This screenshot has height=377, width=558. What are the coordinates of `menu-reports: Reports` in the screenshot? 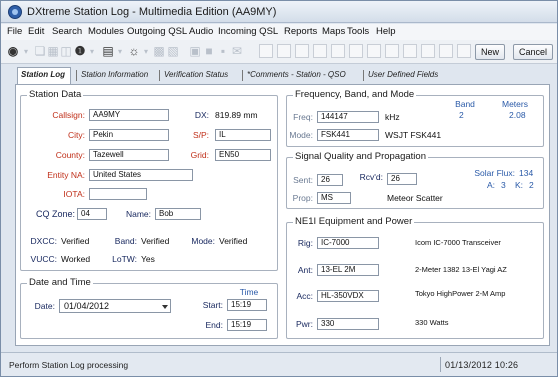 It's located at (300, 31).